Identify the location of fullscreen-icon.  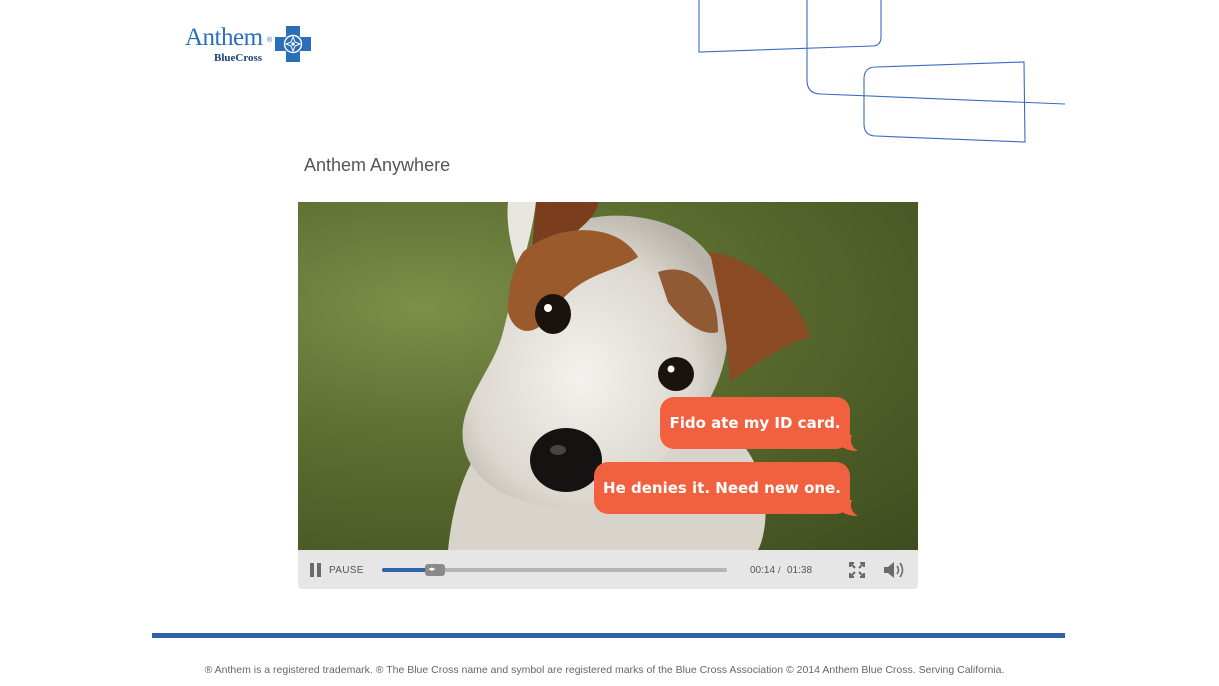
(857, 570).